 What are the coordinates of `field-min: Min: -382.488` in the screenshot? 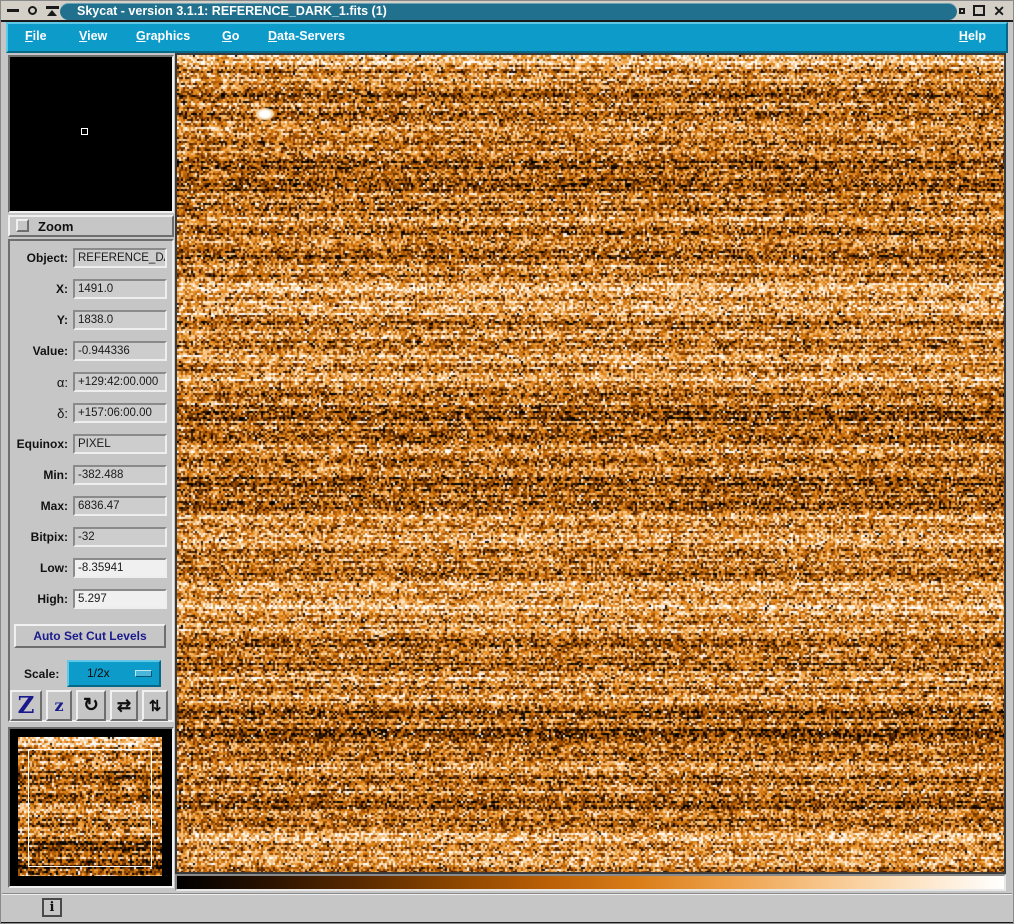 It's located at (91, 475).